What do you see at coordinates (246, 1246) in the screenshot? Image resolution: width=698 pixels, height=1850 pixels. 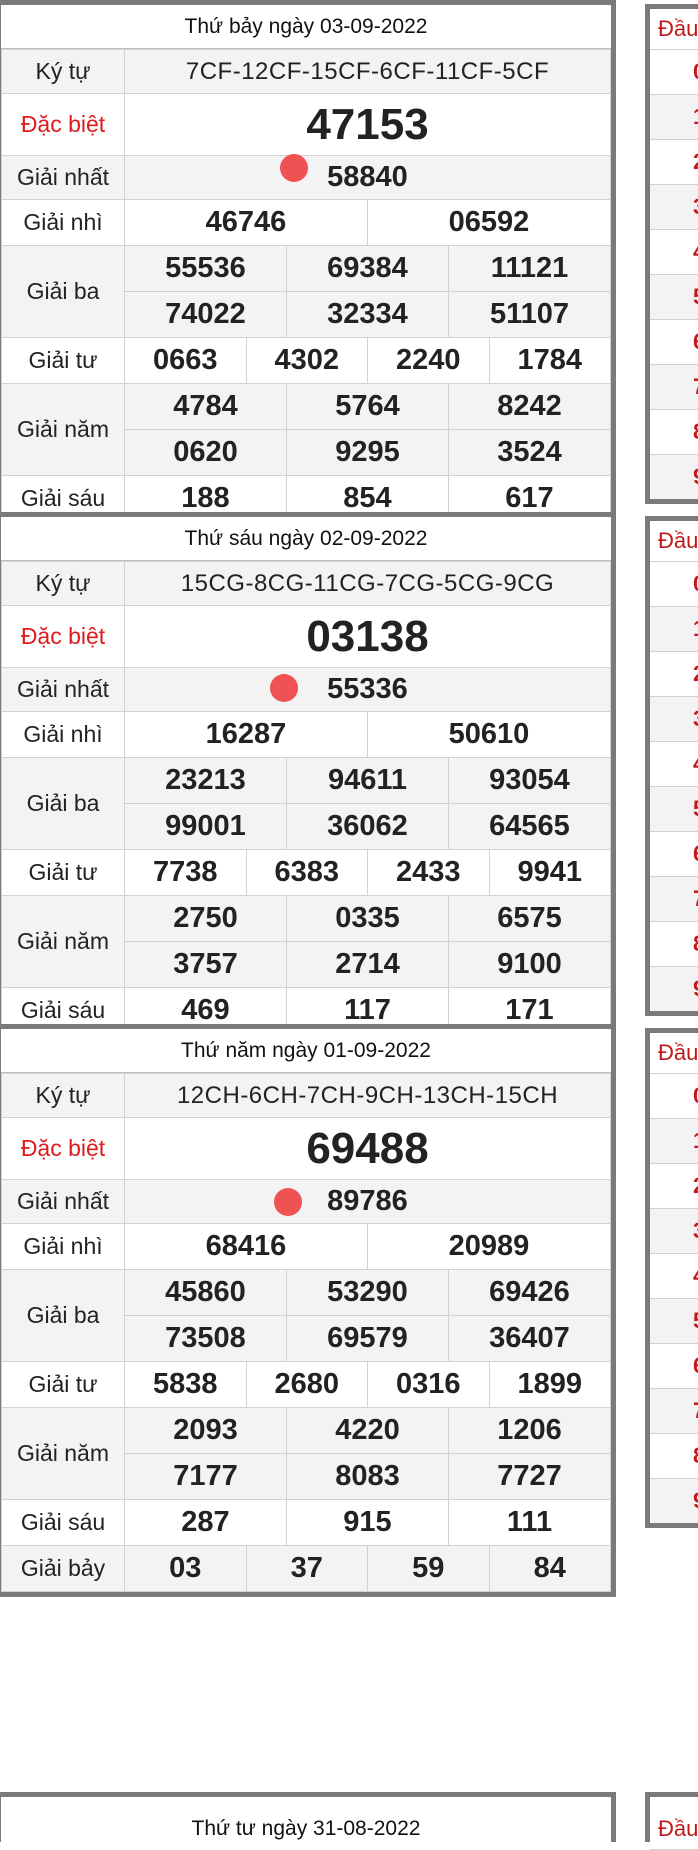 I see `giai-nhi-value: 68416` at bounding box center [246, 1246].